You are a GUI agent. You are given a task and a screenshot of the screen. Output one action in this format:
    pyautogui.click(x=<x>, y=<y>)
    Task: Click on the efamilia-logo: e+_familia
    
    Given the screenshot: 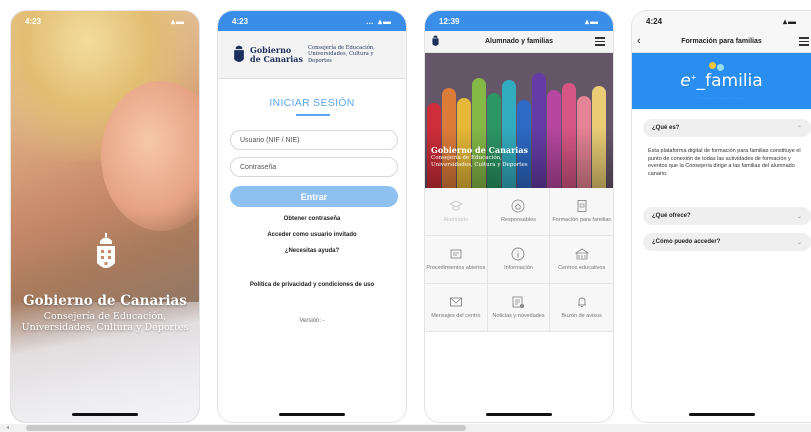 What is the action you would take?
    pyautogui.click(x=721, y=81)
    